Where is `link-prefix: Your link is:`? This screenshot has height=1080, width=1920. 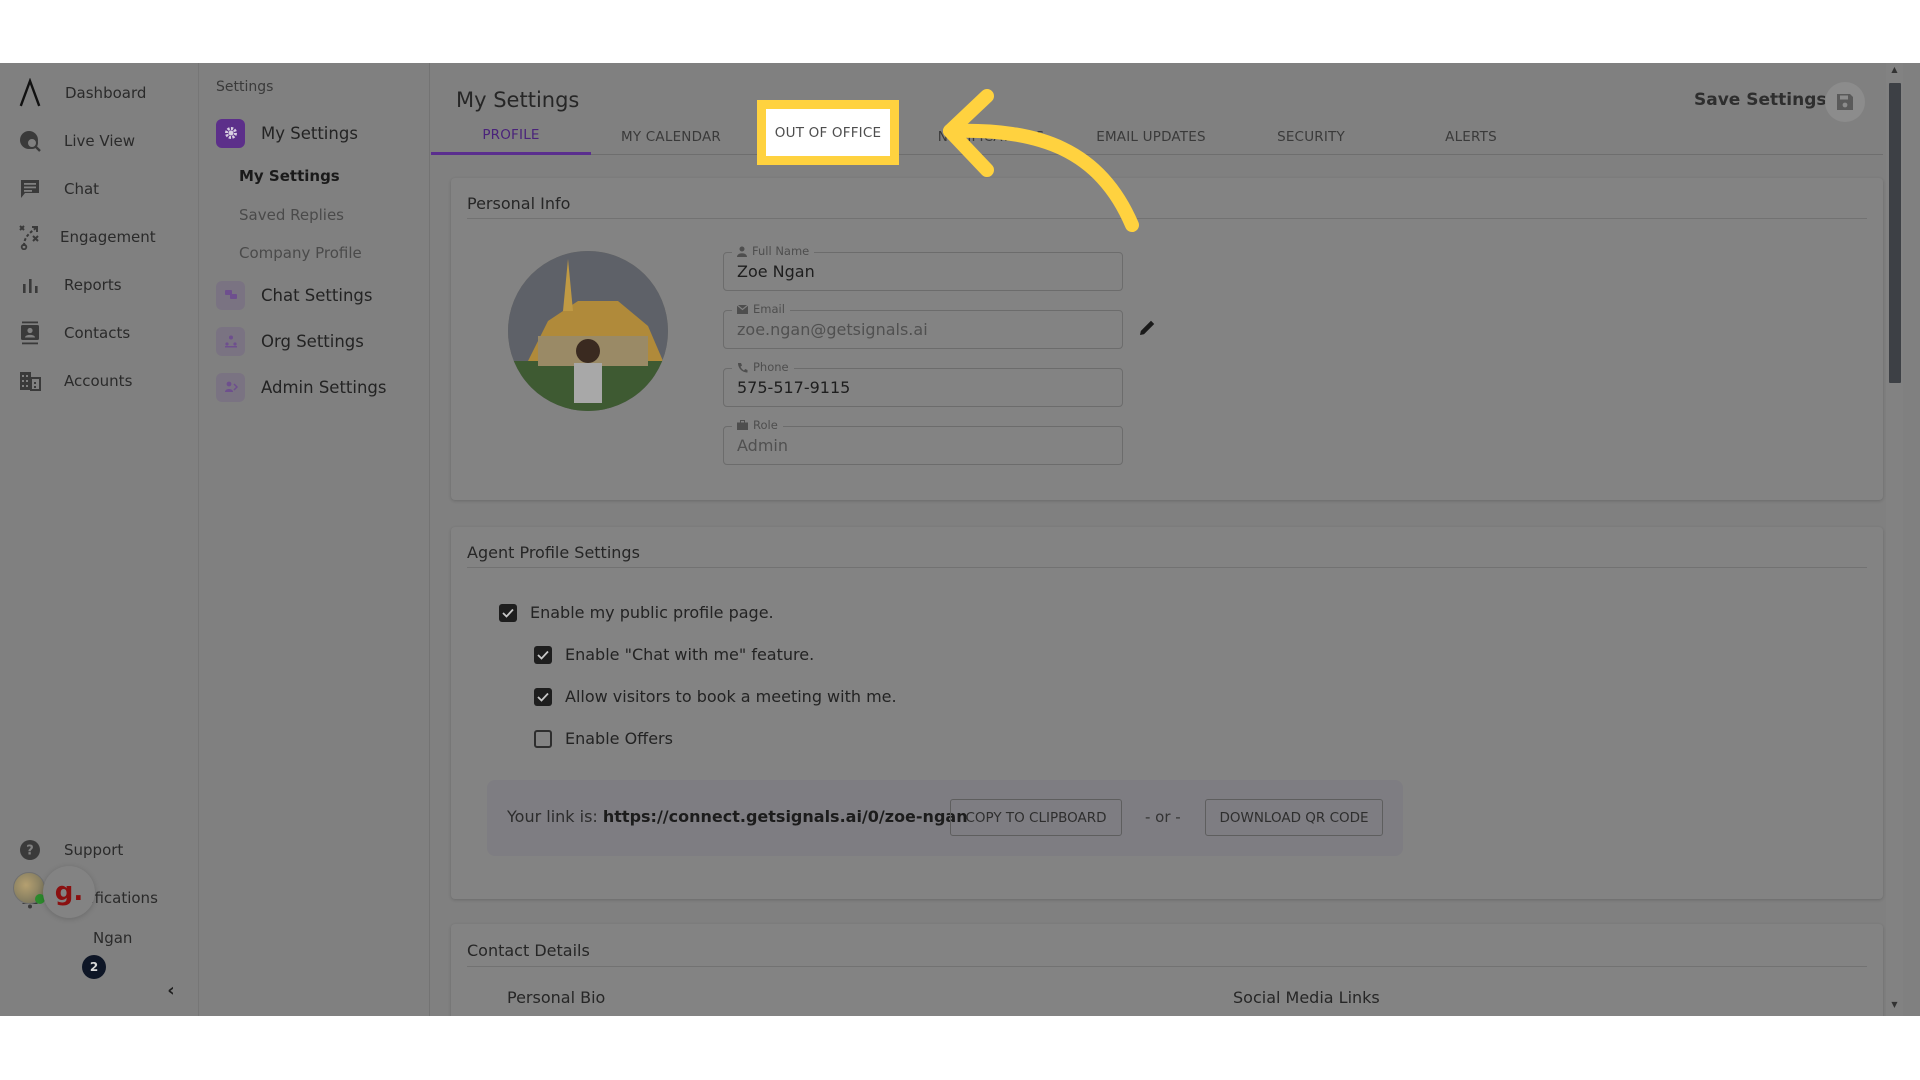
link-prefix: Your link is: is located at coordinates (555, 816).